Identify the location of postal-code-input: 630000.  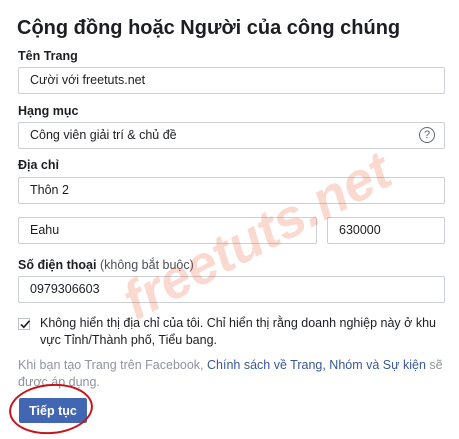
(386, 230).